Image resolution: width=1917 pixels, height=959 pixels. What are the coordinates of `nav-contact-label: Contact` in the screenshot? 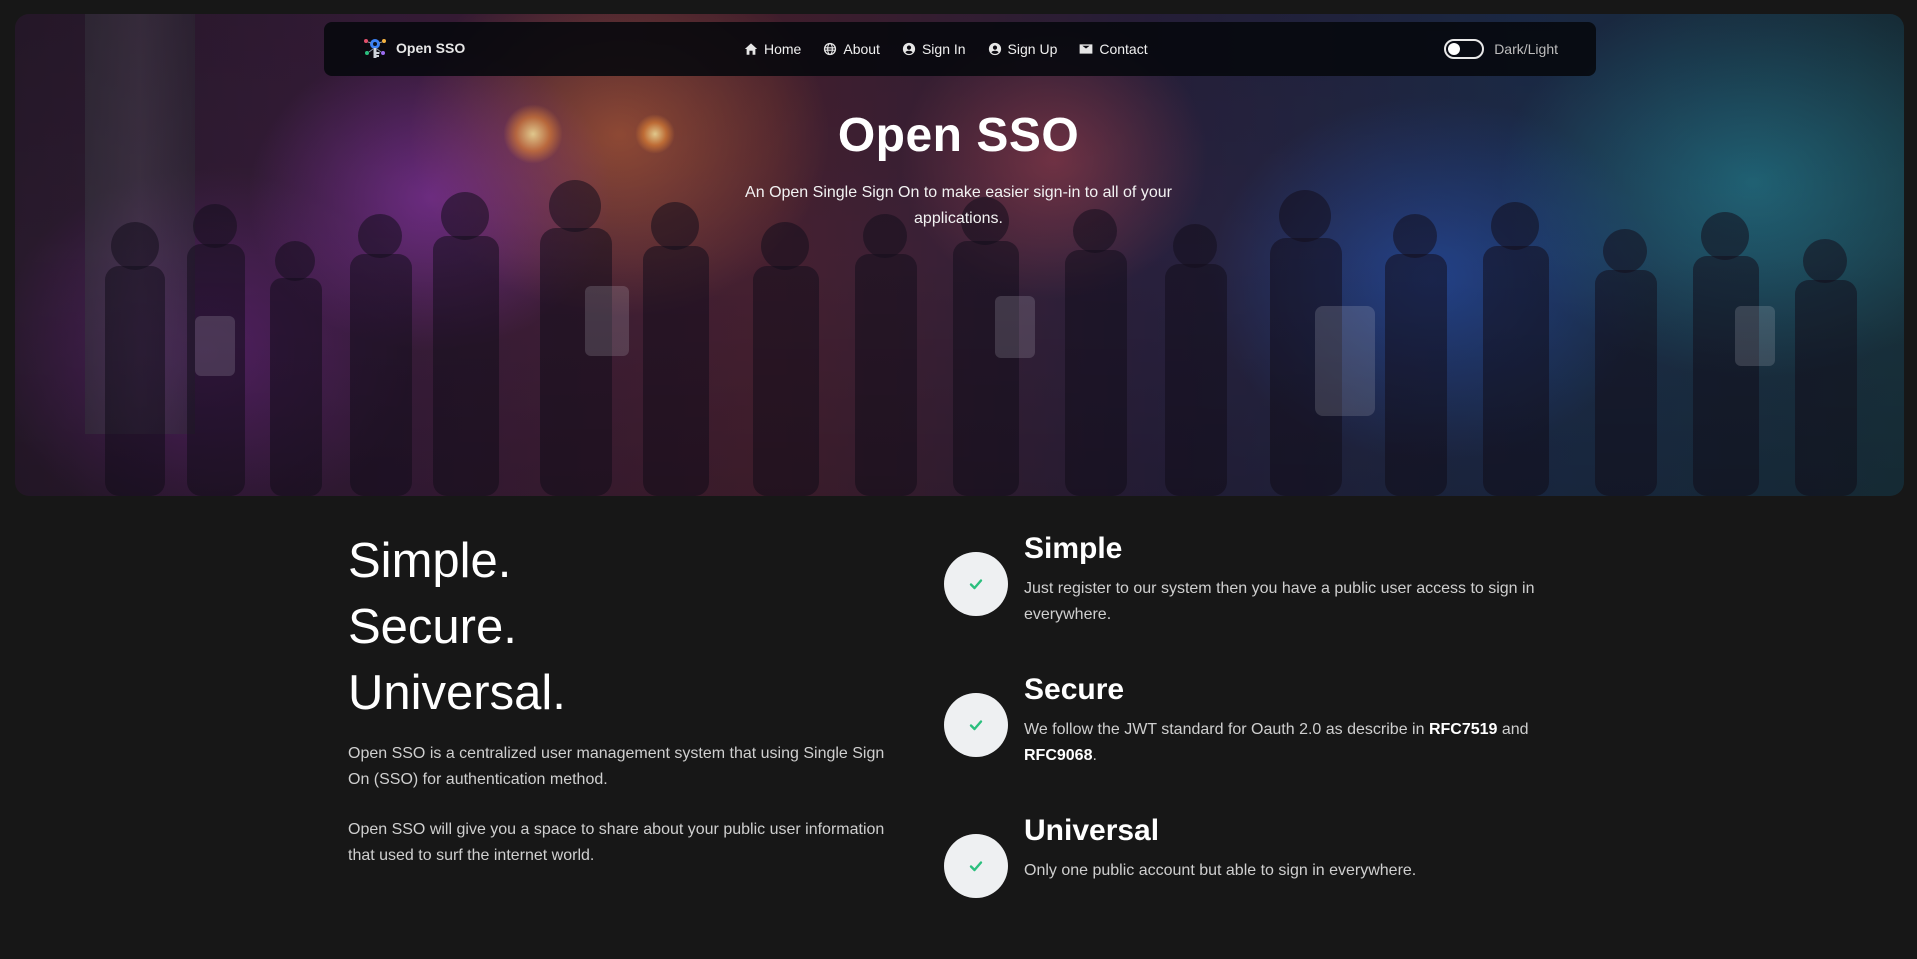 It's located at (1123, 49).